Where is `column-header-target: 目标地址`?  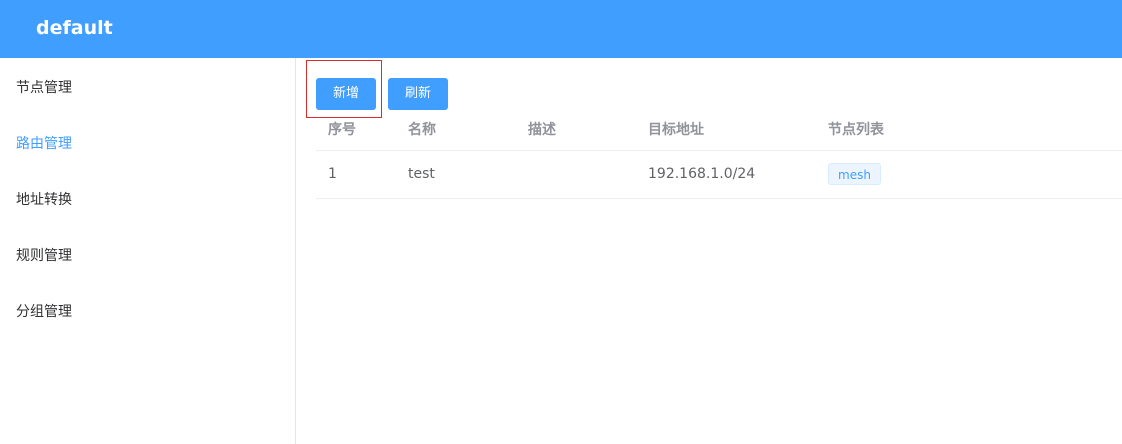 column-header-target: 目标地址 is located at coordinates (676, 130).